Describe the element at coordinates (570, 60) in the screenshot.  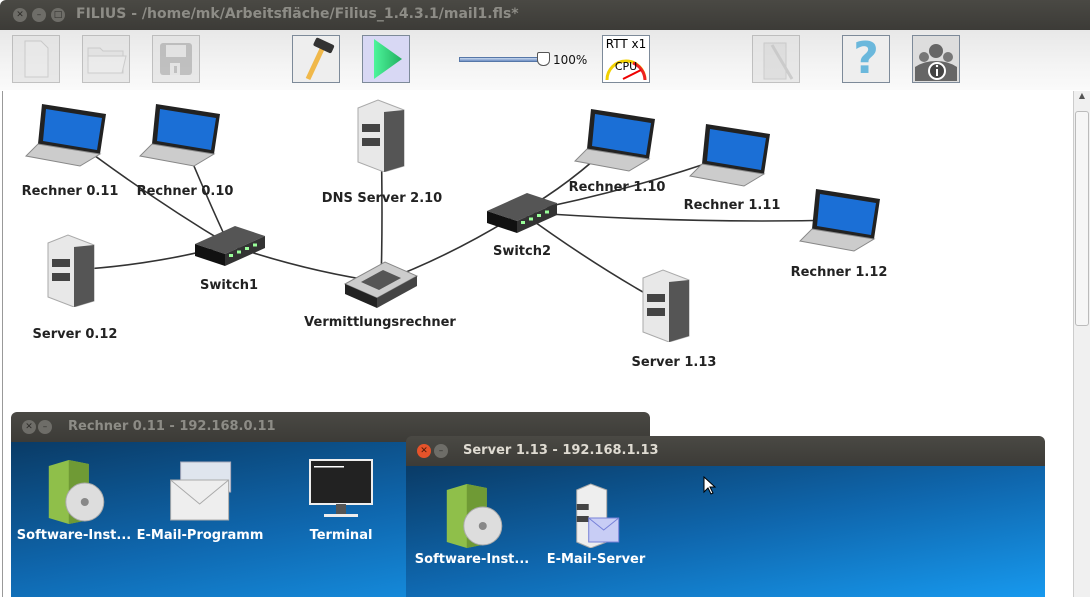
I see `zoom-value: 100%` at that location.